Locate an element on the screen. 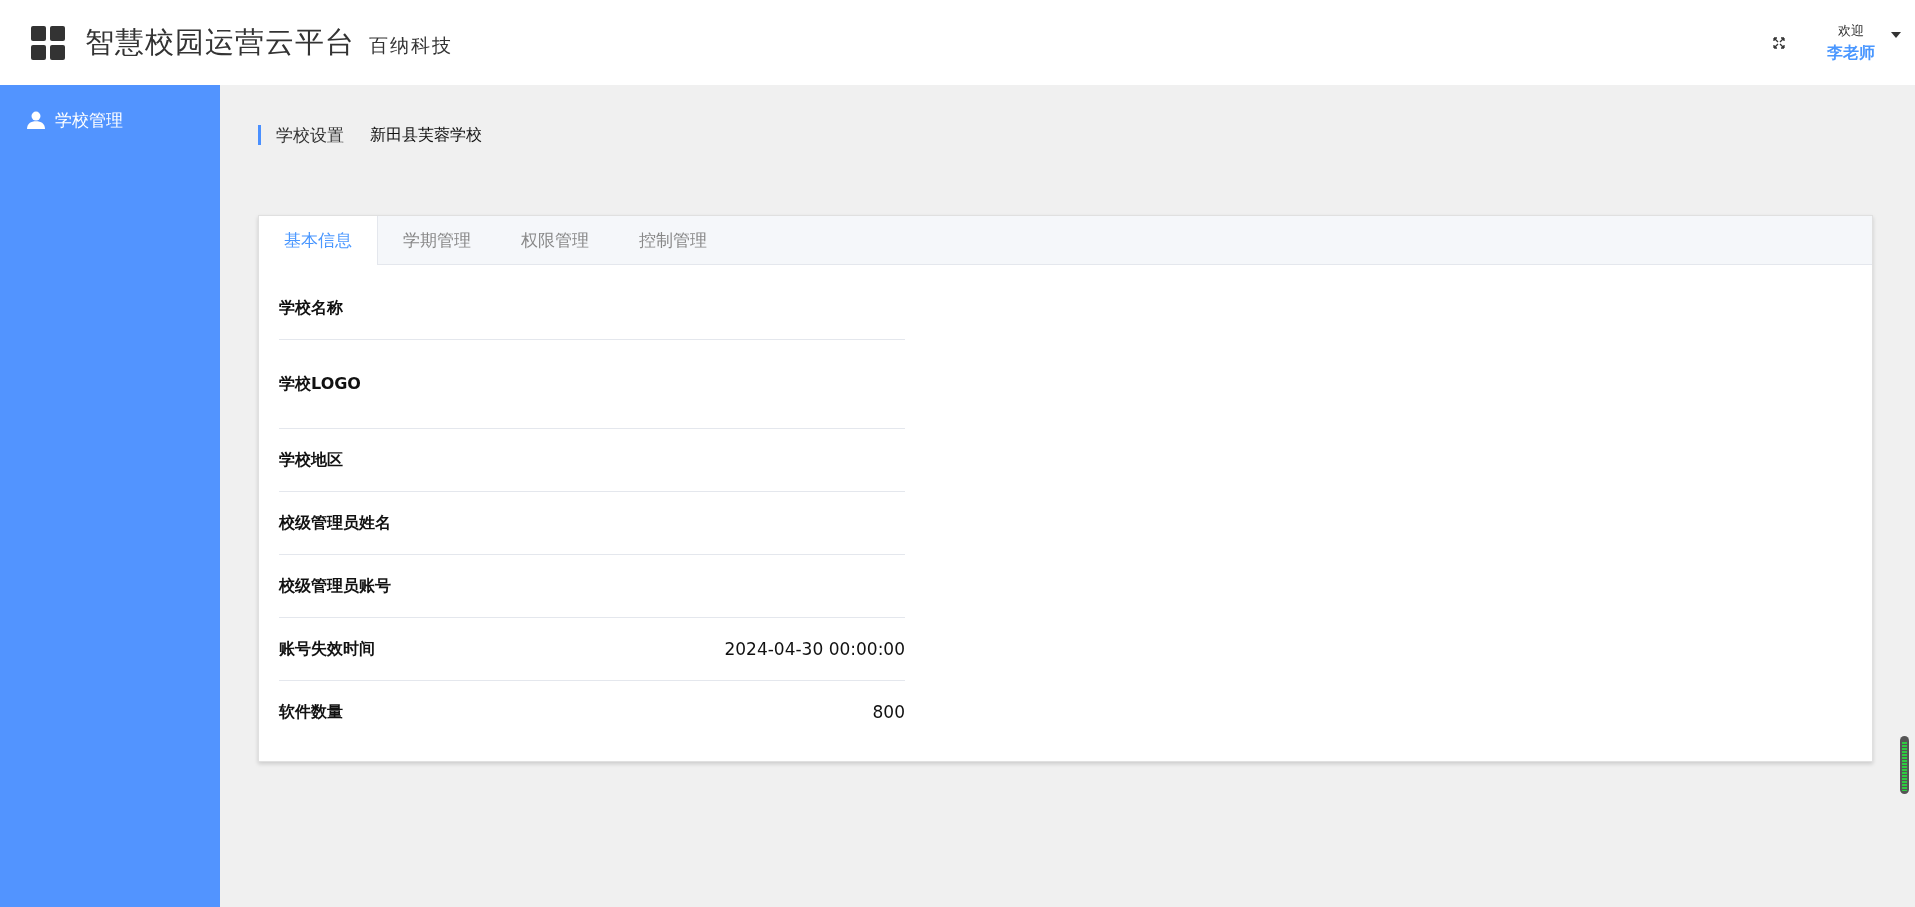  tab: 基本信息 is located at coordinates (318, 240).